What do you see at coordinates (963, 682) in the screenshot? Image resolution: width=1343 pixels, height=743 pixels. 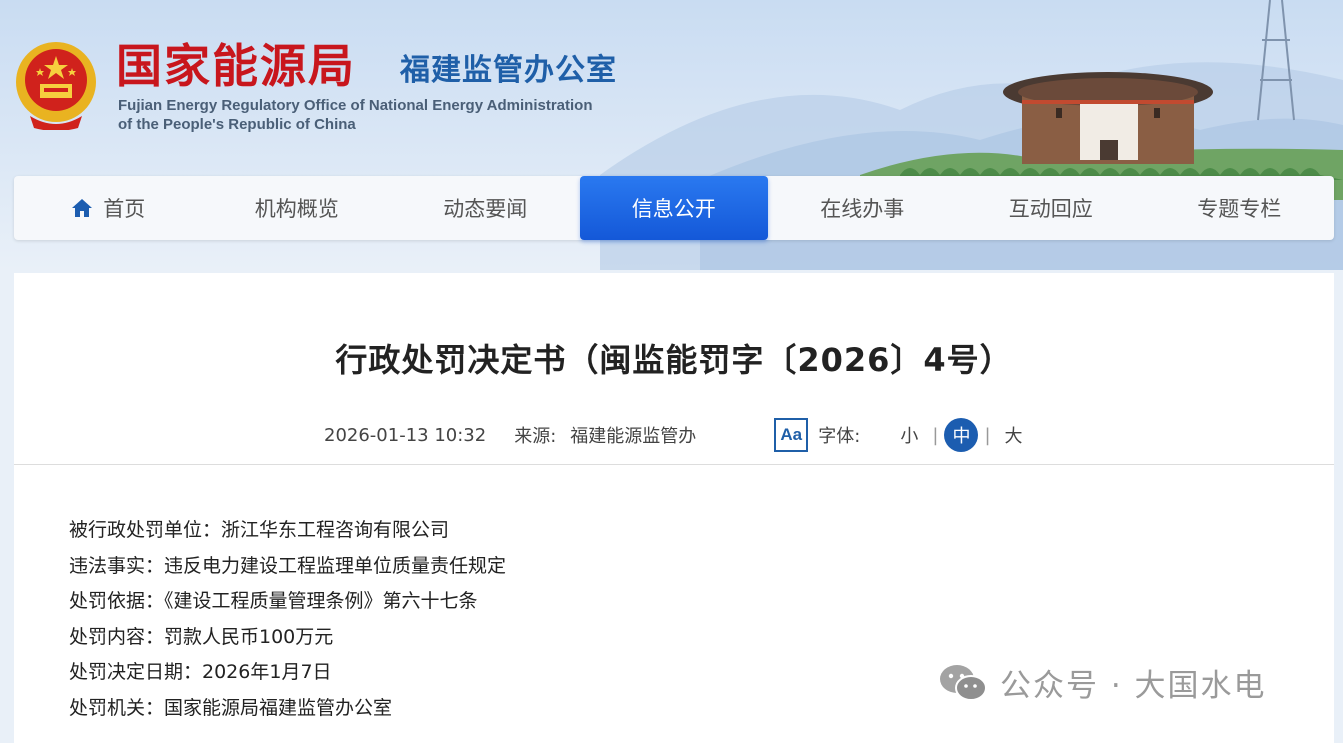 I see `wechat-icon` at bounding box center [963, 682].